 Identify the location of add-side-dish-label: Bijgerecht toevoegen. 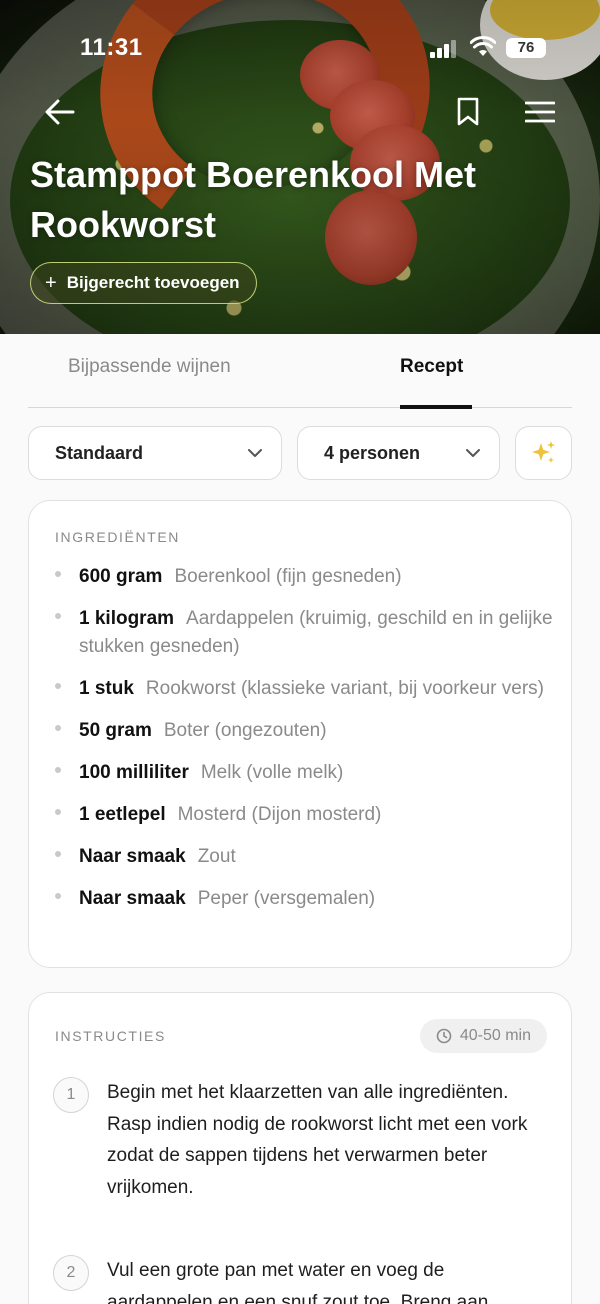
(153, 282).